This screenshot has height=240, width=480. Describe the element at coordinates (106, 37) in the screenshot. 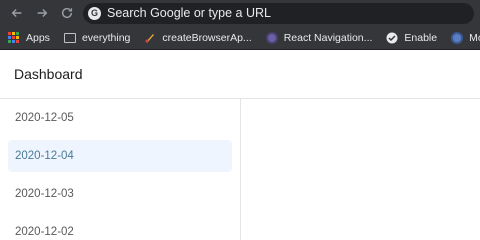

I see `bookmark-label: everything` at that location.